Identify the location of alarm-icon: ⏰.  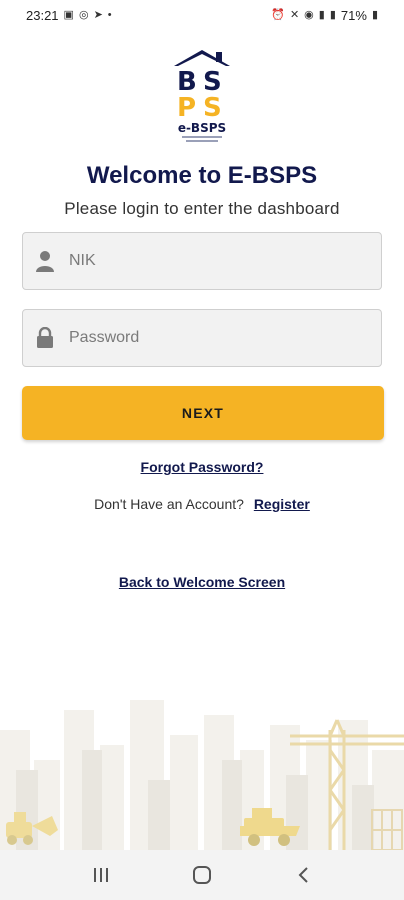
(278, 14).